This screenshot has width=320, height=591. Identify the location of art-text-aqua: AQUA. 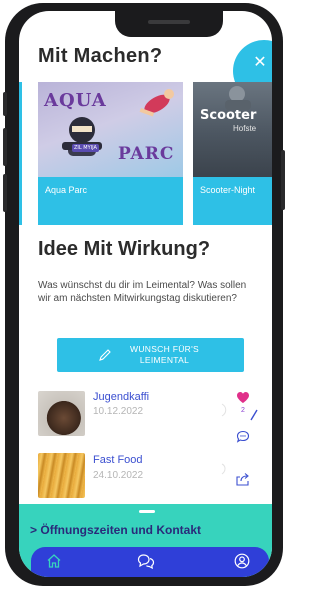
(75, 100).